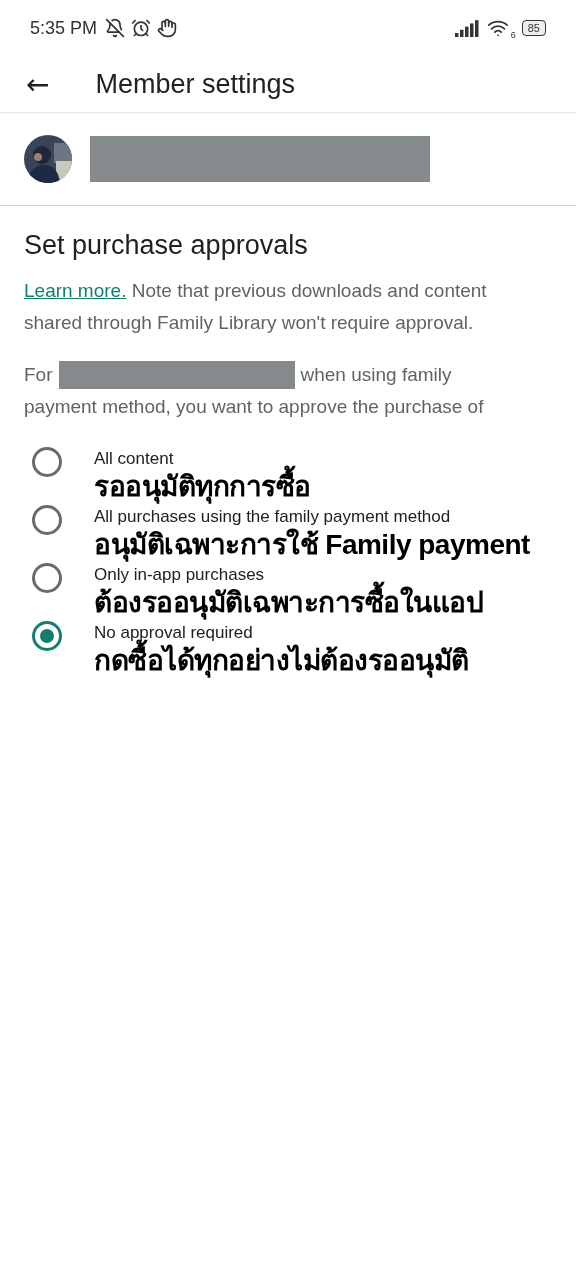 This screenshot has height=1280, width=576. What do you see at coordinates (256, 307) in the screenshot?
I see `approval-note: Learn more. Note that previous downloads and content shared through Family Library won't require approval.` at bounding box center [256, 307].